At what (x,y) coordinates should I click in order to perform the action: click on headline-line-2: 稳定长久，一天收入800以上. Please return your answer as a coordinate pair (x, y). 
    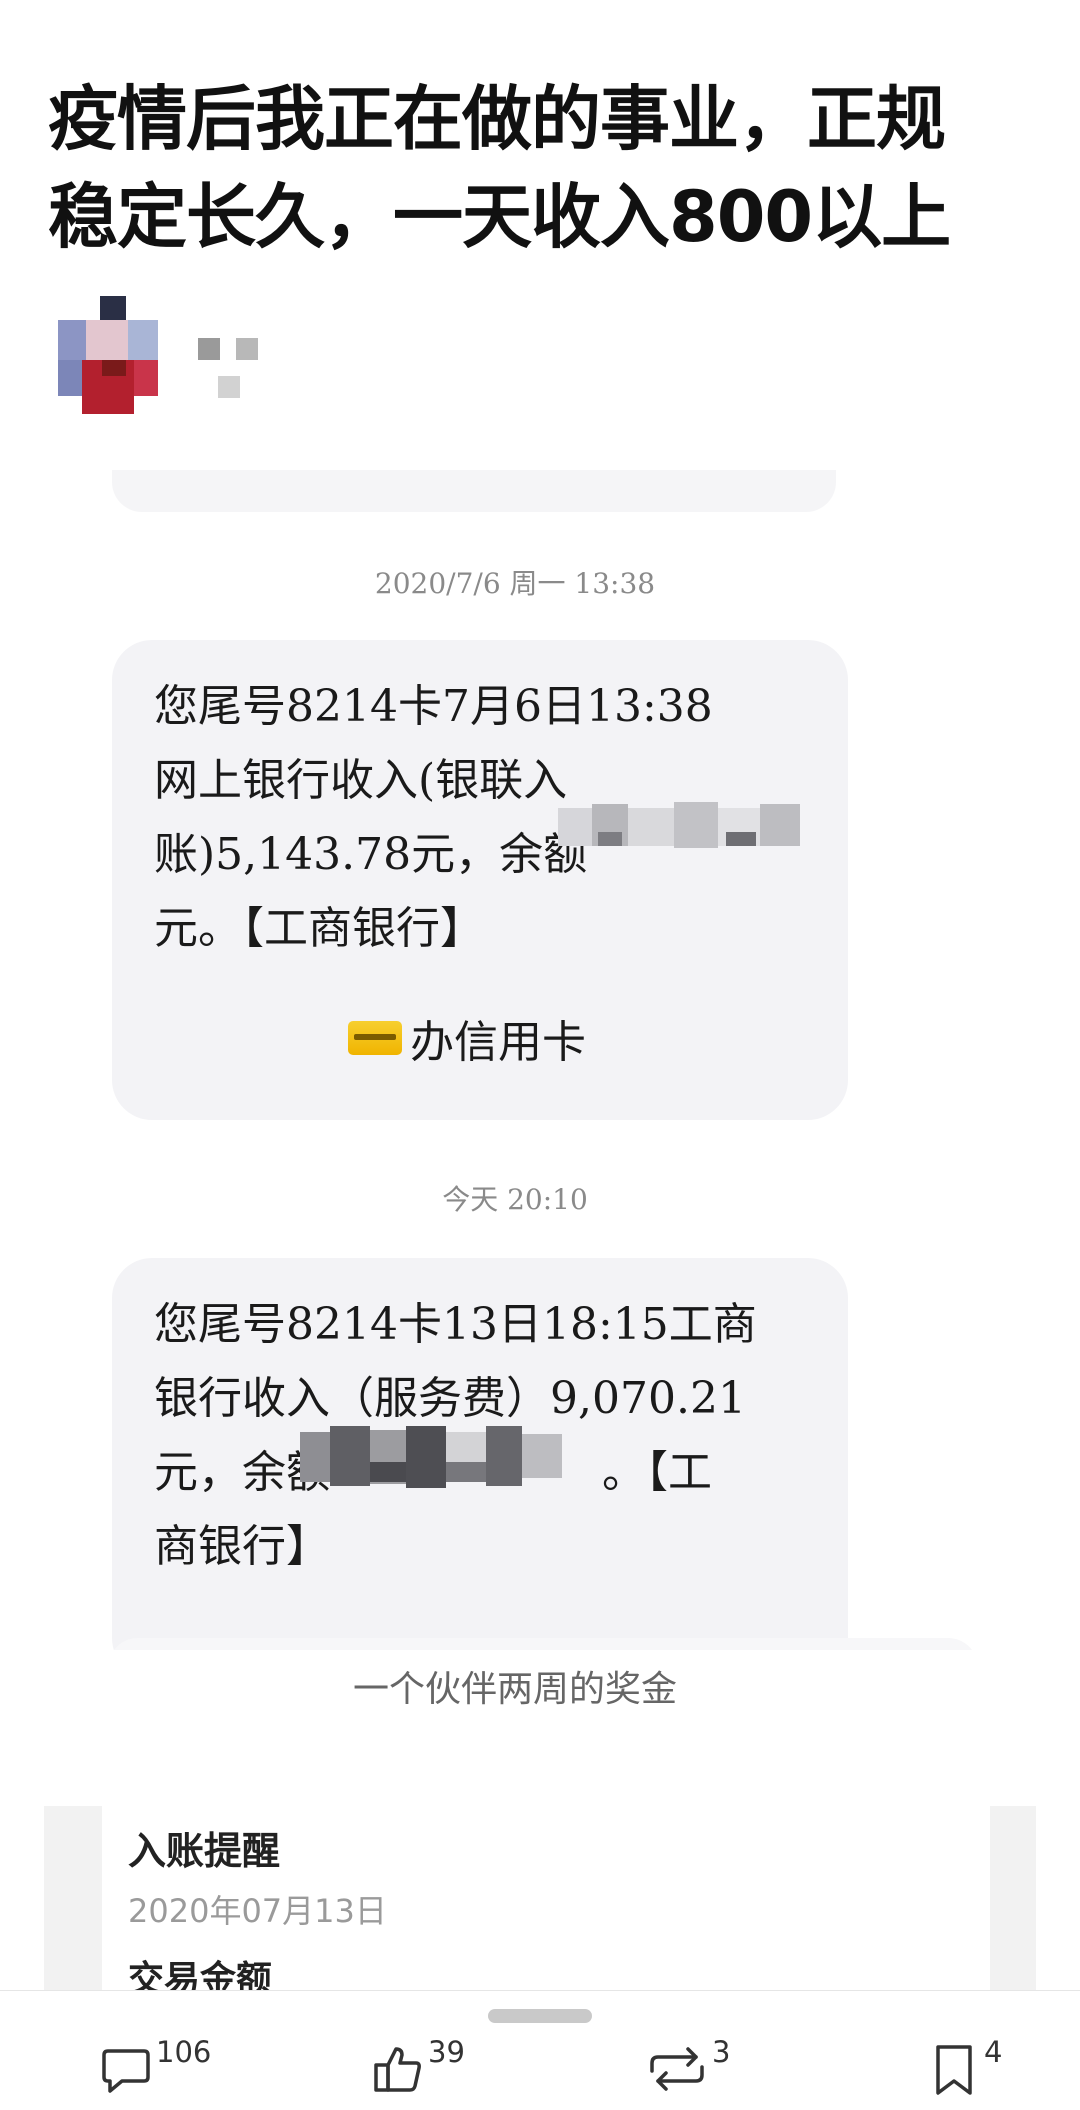
    Looking at the image, I should click on (499, 217).